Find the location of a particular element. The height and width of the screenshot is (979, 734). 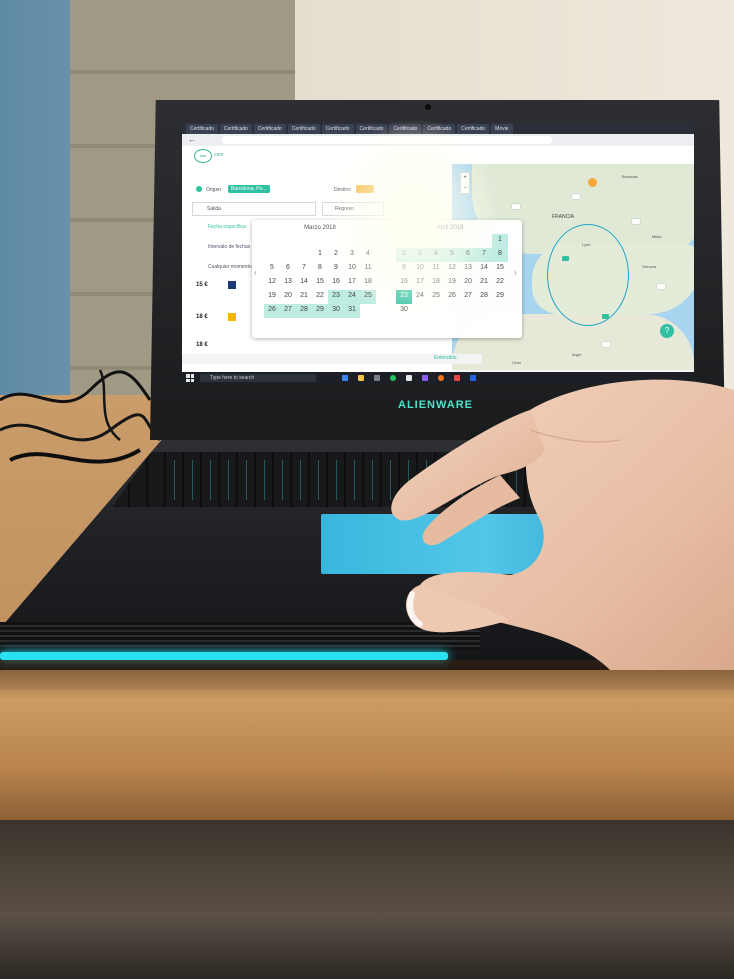

windows-start-icon is located at coordinates (190, 378).